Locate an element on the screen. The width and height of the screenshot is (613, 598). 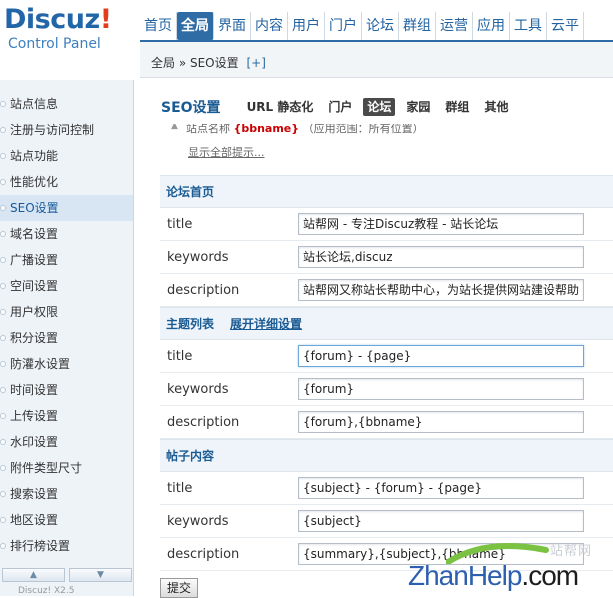
sidebar-scroll-controls: ▲ ▼ is located at coordinates (67, 575).